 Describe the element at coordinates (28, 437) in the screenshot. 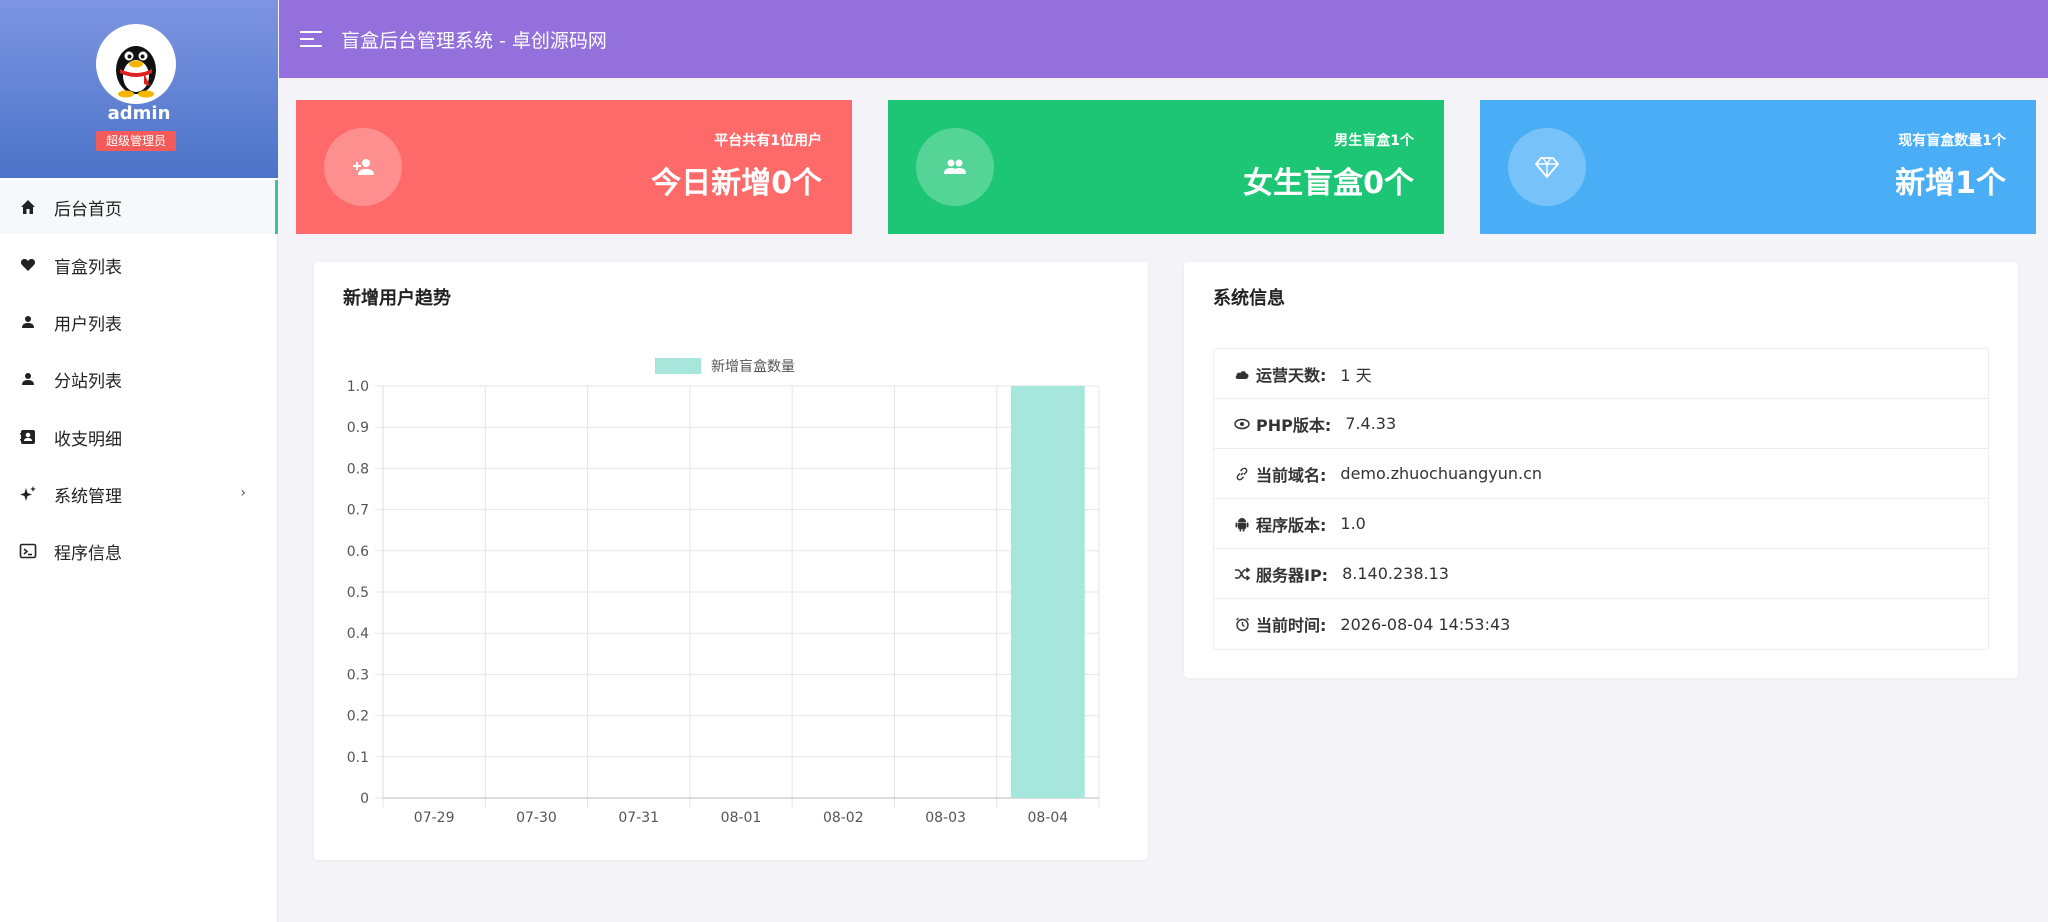

I see `contact-card-icon` at that location.